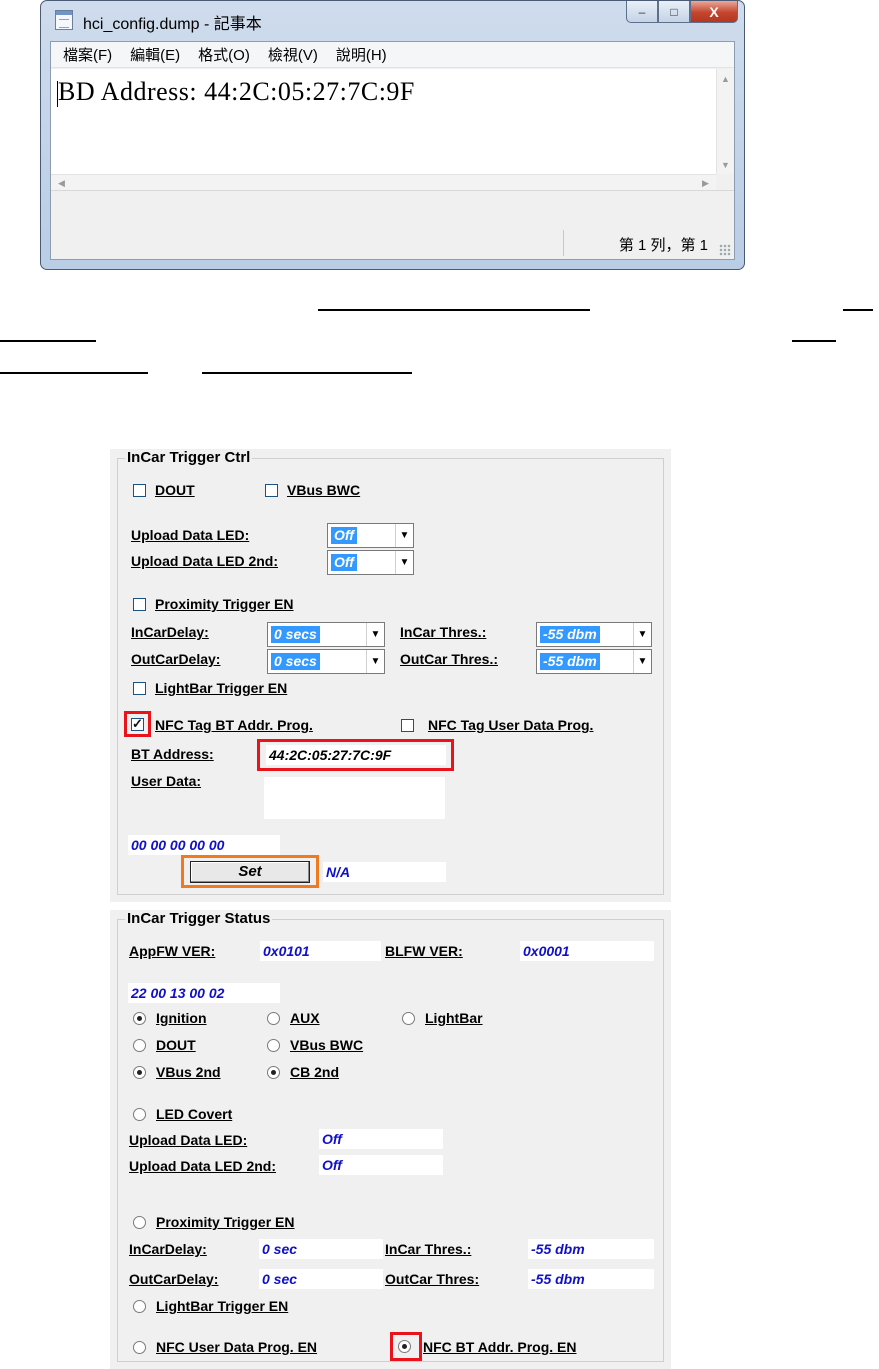  What do you see at coordinates (404, 1346) in the screenshot?
I see `nfc-bt-radio` at bounding box center [404, 1346].